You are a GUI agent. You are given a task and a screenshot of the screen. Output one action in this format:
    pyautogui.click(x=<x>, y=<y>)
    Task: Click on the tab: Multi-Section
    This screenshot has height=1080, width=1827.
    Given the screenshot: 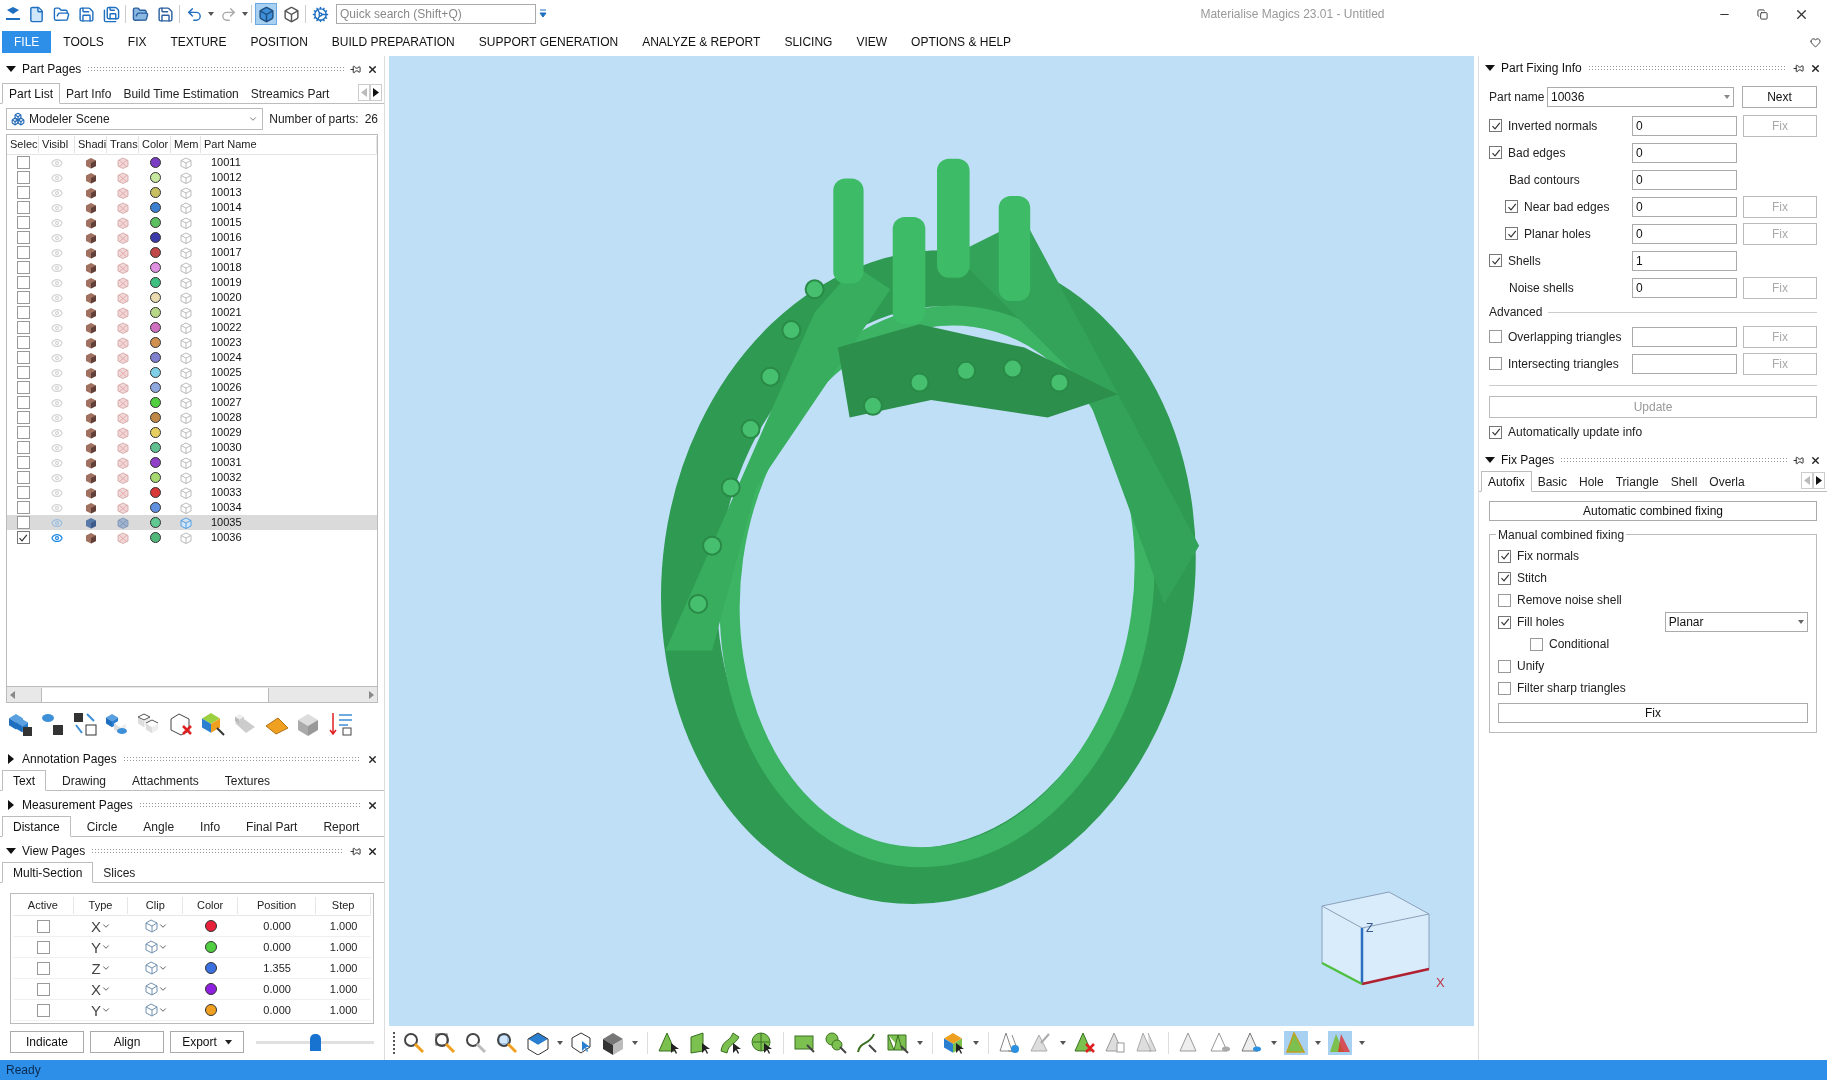 What is the action you would take?
    pyautogui.click(x=48, y=872)
    